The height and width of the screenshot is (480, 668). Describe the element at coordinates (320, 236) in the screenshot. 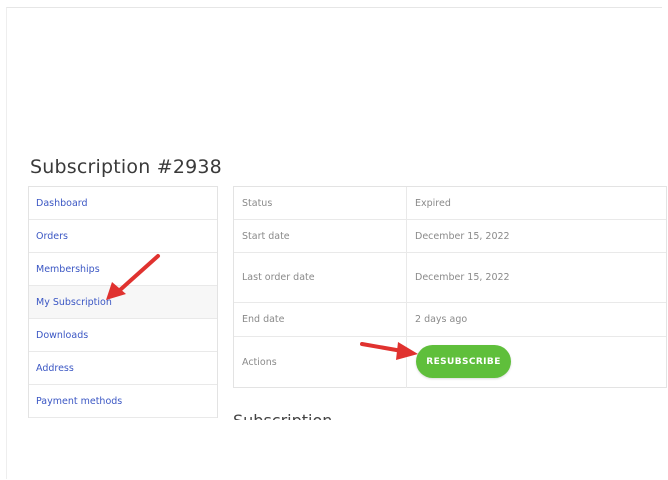

I see `start-date-label: Start date` at that location.